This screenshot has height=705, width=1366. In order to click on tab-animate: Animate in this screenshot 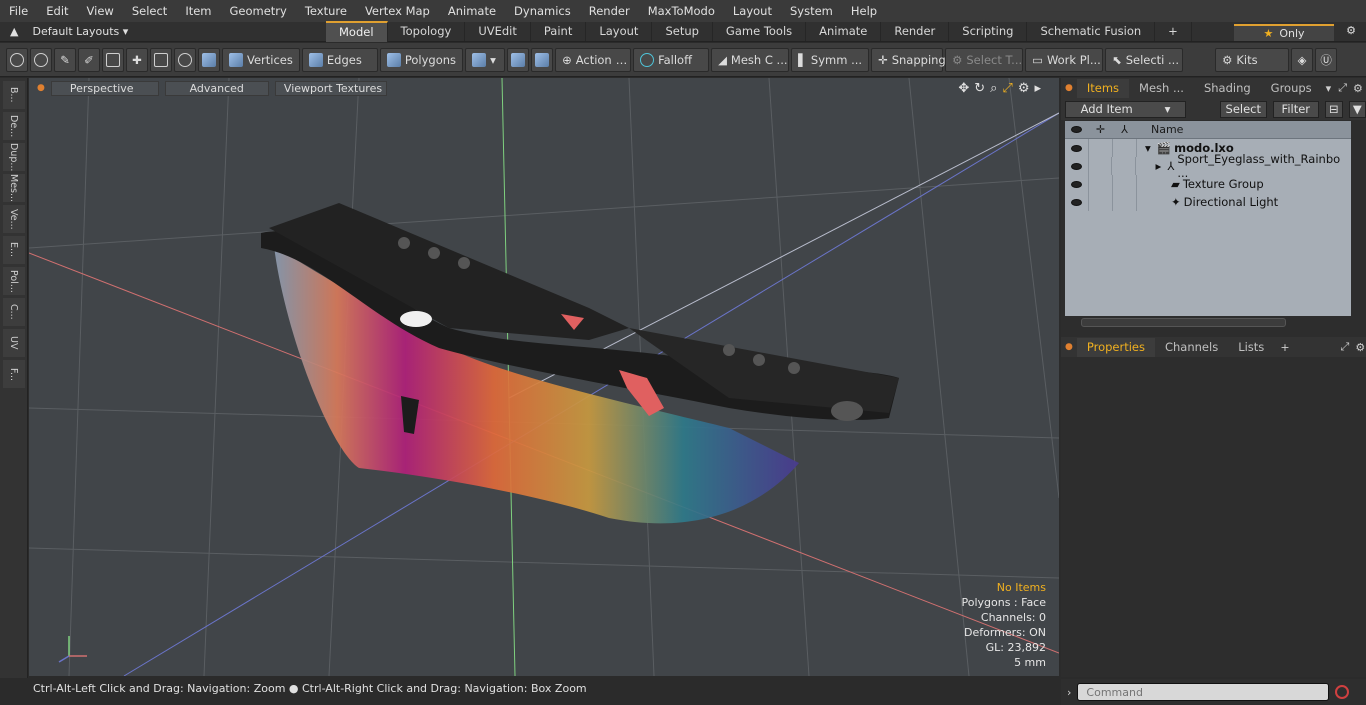, I will do `click(844, 31)`.